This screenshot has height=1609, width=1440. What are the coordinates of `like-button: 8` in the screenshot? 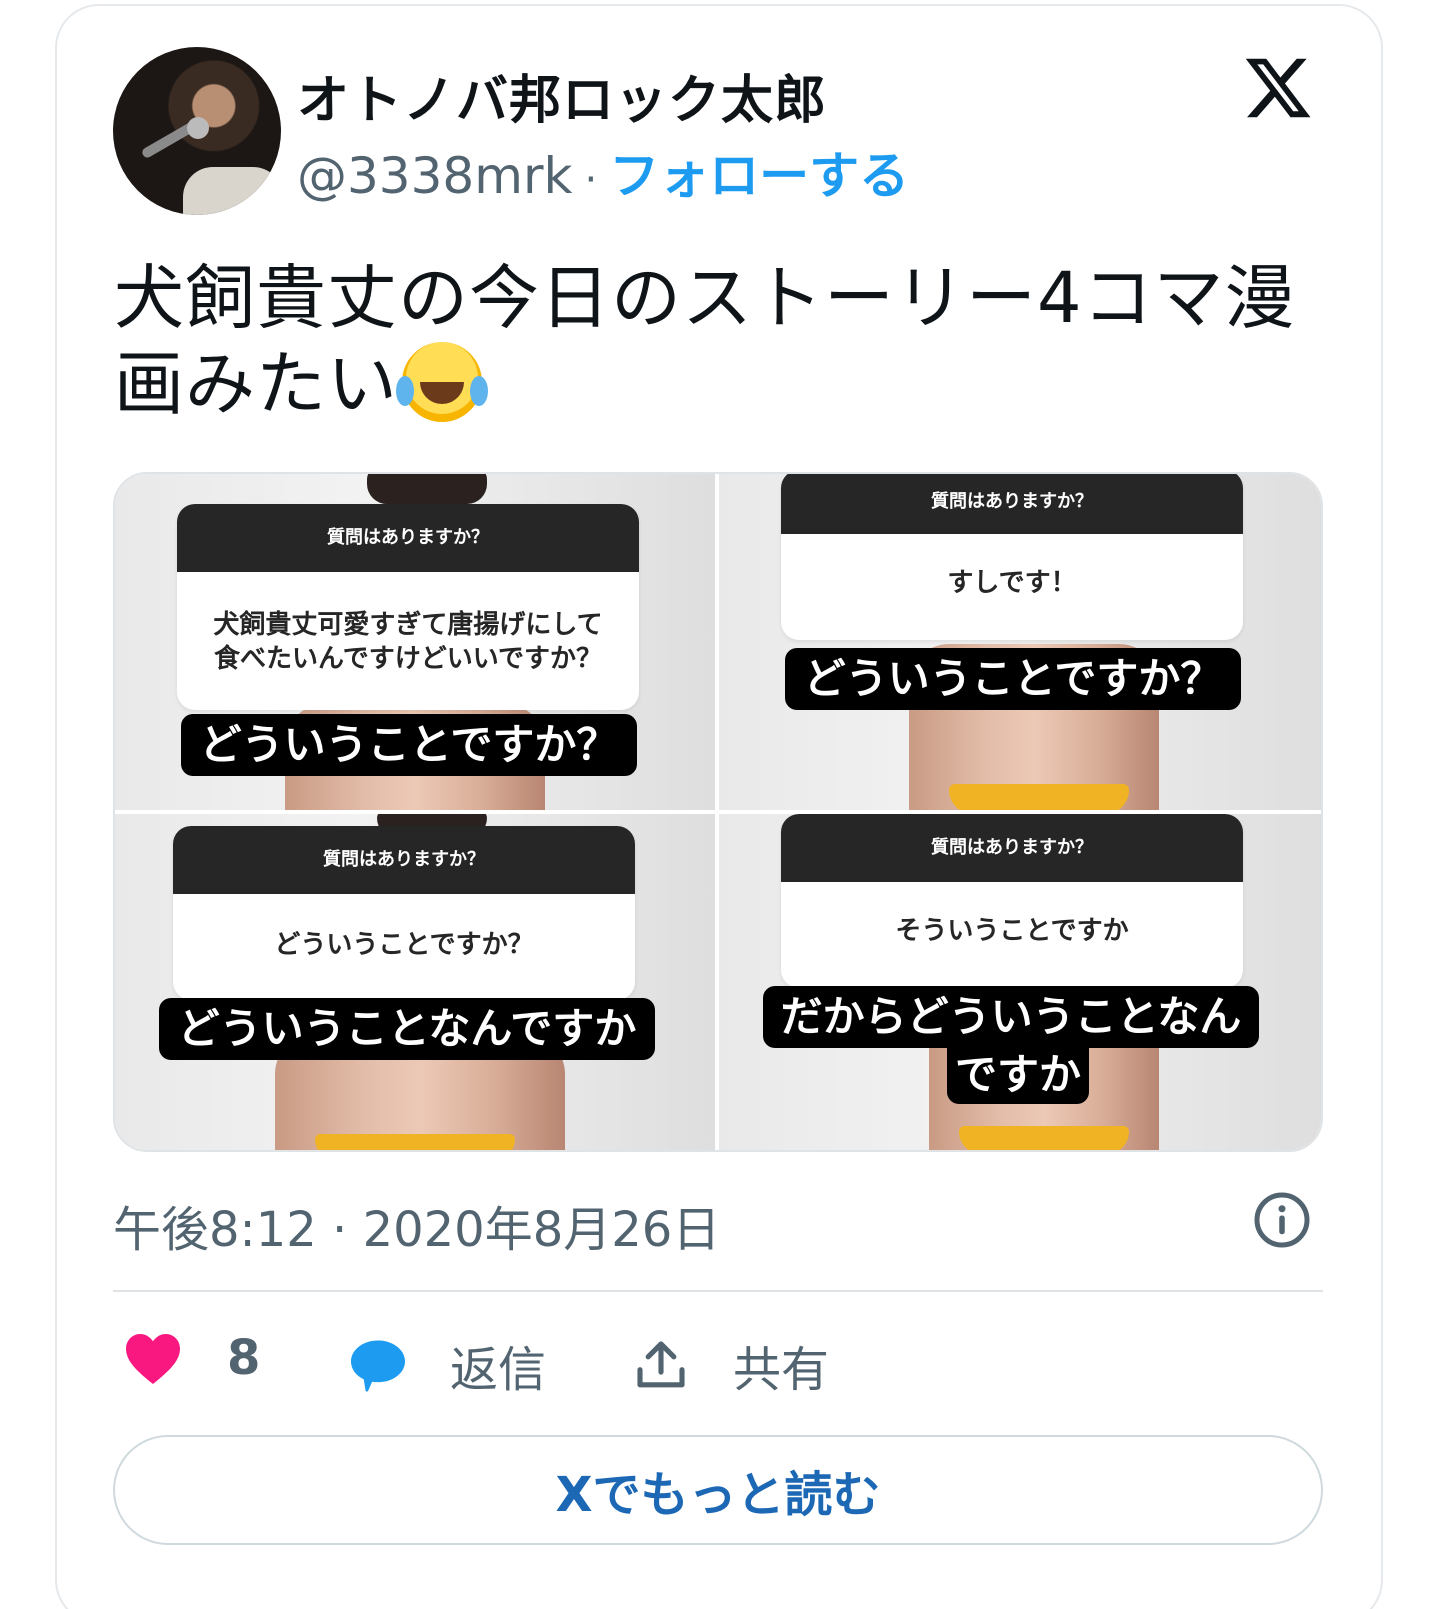 It's located at (191, 1358).